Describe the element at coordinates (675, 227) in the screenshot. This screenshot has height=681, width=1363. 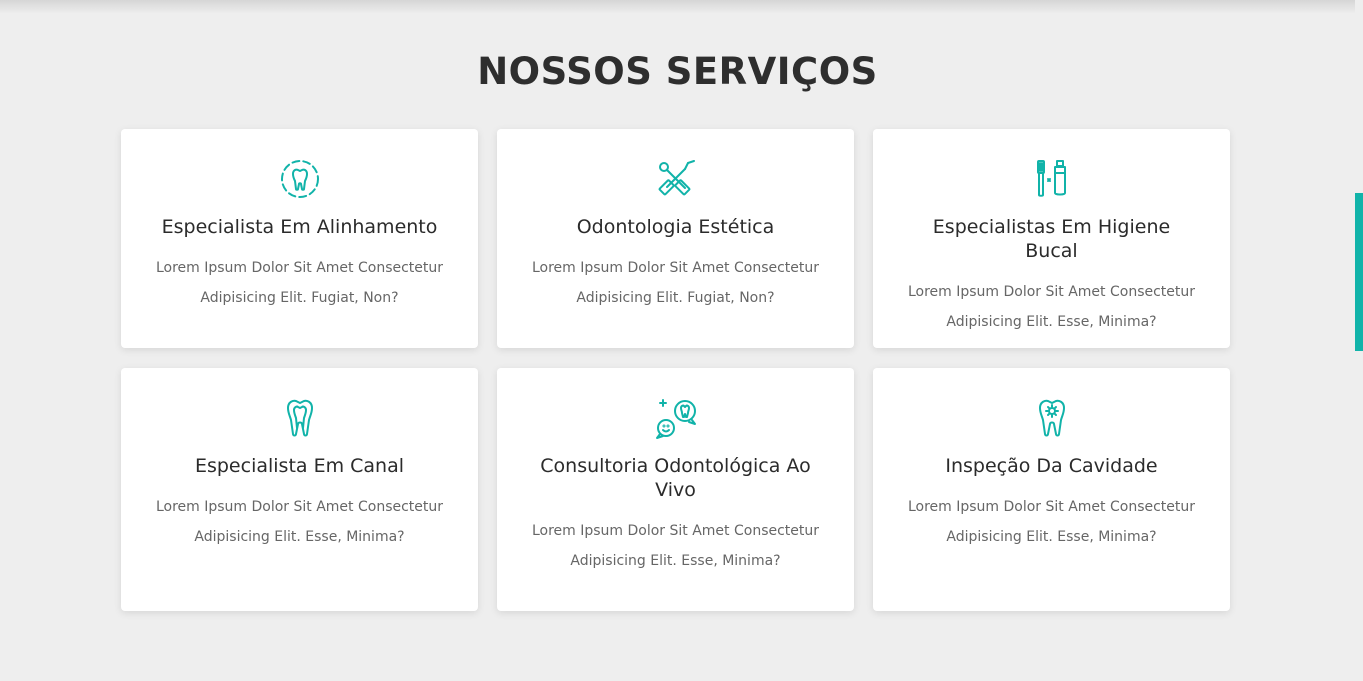
I see `service-title: Odontologia Estética` at that location.